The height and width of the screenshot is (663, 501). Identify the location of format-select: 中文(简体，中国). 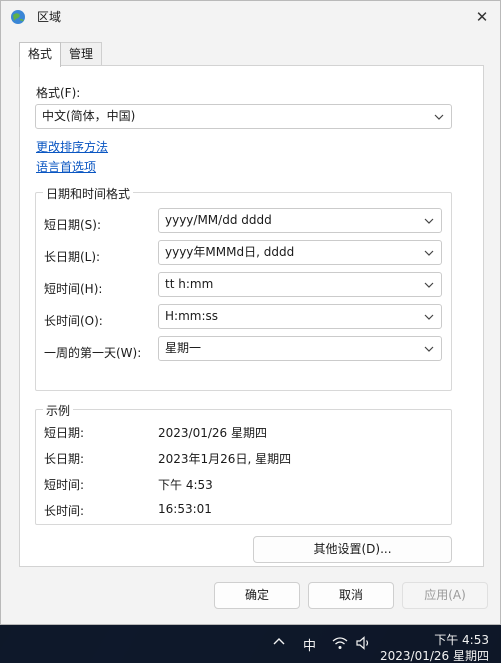
(243, 116).